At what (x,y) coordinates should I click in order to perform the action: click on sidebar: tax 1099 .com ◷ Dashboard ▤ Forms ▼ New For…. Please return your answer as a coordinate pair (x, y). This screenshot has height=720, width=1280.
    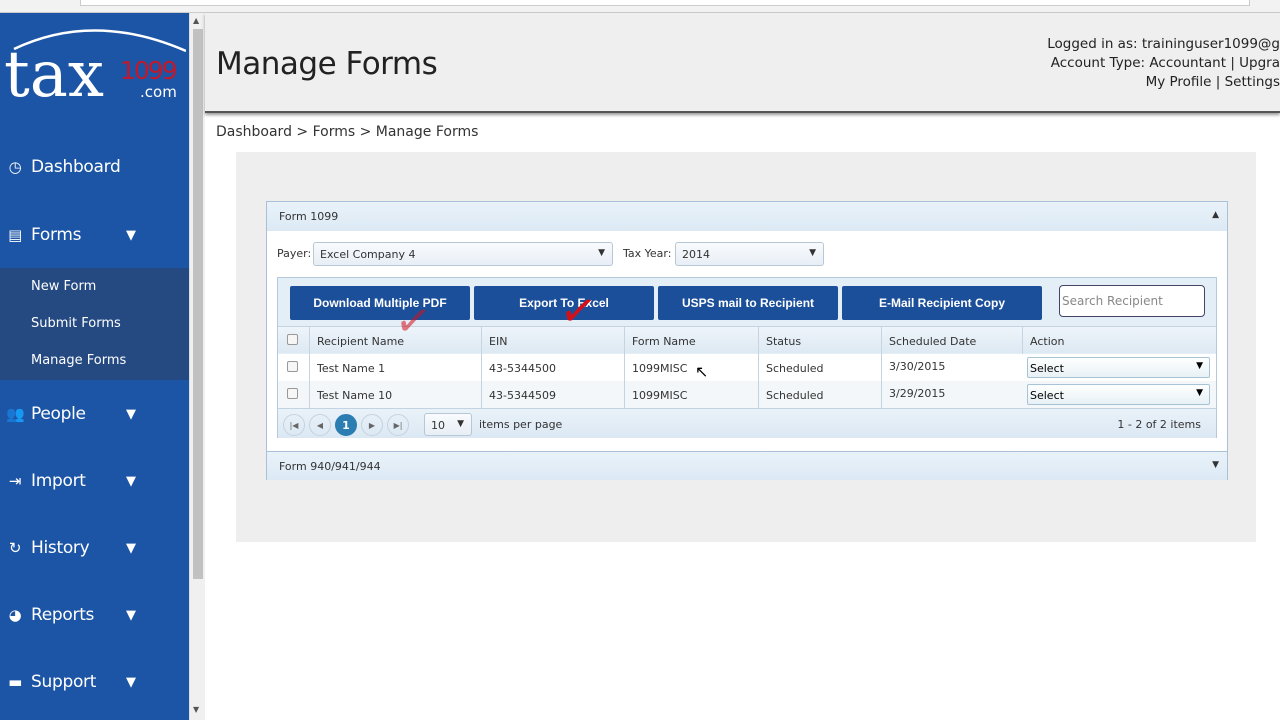
    Looking at the image, I should click on (94, 366).